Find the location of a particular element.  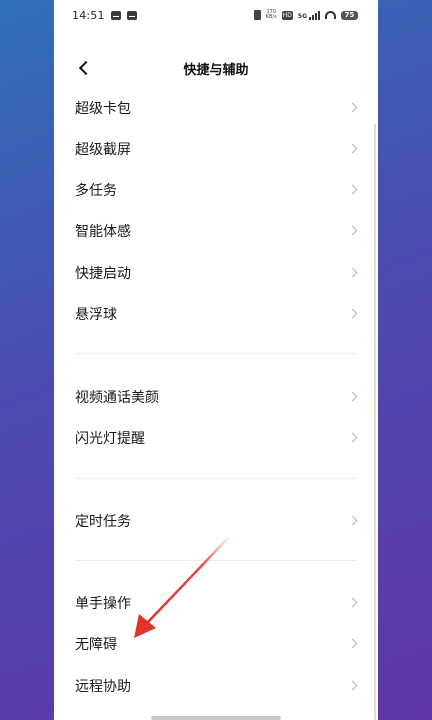

list-item-label: 智能体感 is located at coordinates (103, 231).